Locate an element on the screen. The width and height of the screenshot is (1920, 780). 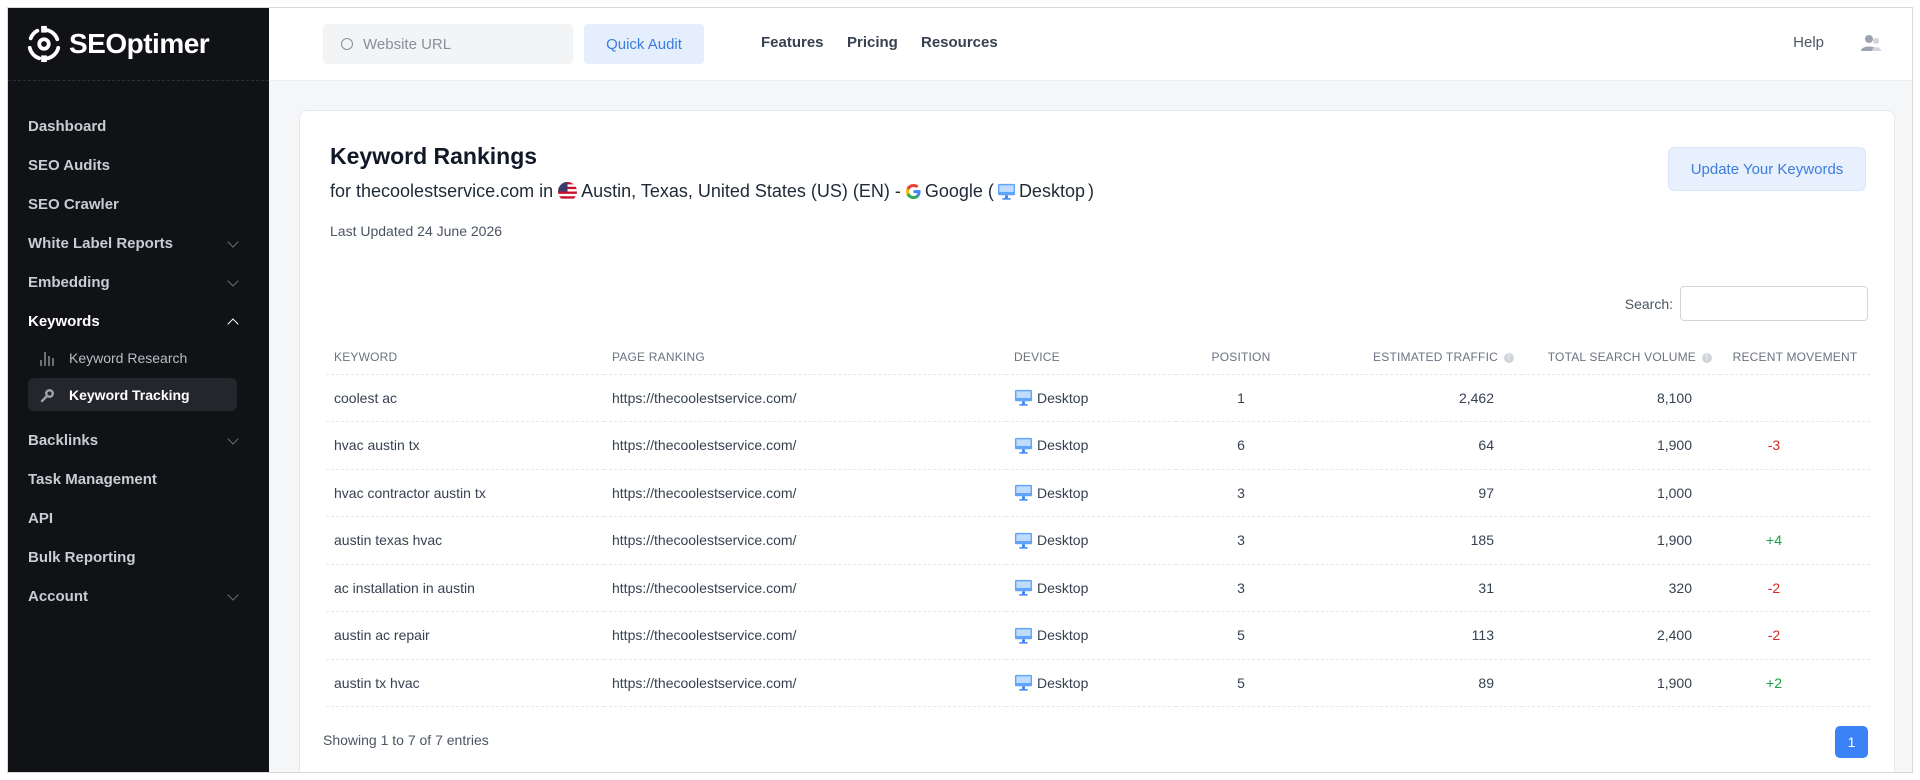
quick-audit-button: Quick Audit is located at coordinates (644, 44).